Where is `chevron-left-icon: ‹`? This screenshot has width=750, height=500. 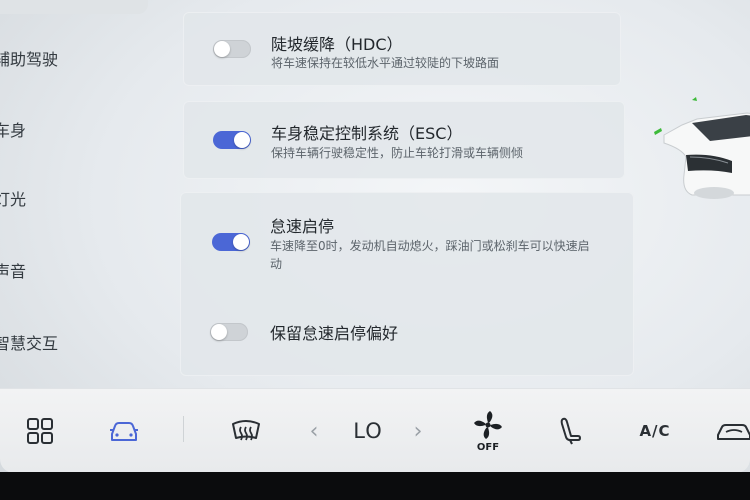
chevron-left-icon: ‹ is located at coordinates (314, 431).